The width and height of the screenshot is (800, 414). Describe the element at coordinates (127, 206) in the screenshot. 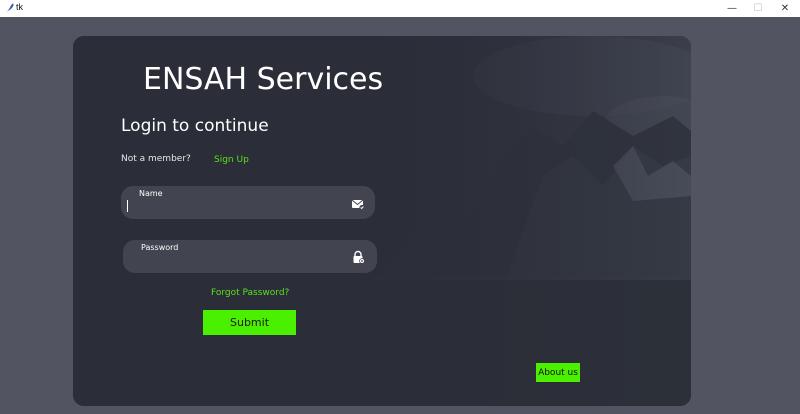

I see `text-caret` at that location.